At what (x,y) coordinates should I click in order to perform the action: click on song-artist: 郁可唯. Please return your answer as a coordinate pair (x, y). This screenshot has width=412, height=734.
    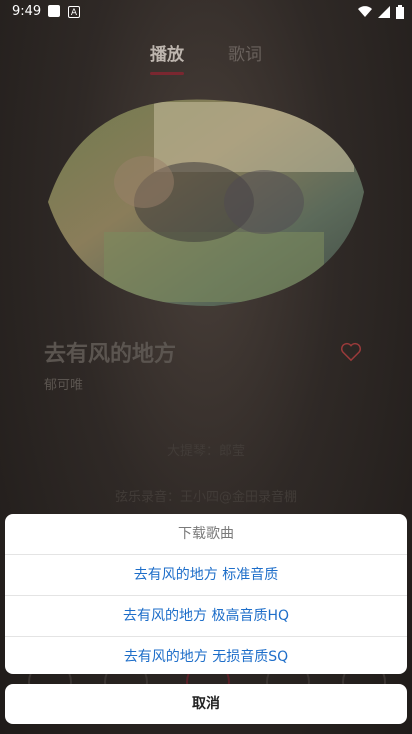
    Looking at the image, I should click on (63, 383).